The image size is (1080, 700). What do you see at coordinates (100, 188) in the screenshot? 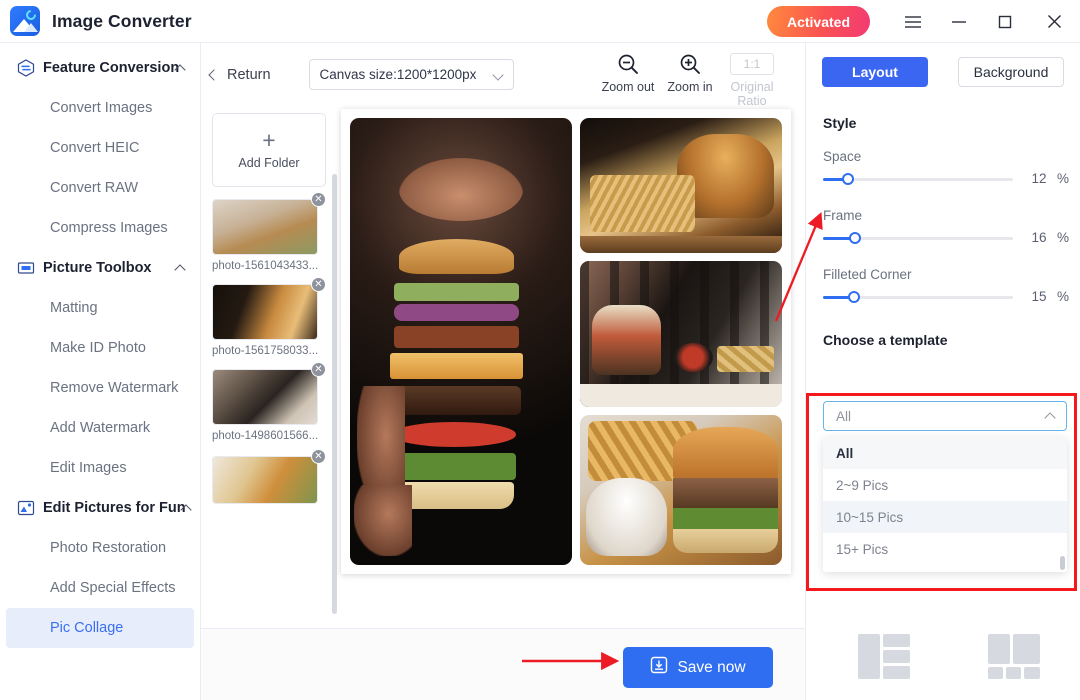
I see `sidebar-item-convert-raw: Convert RAW` at bounding box center [100, 188].